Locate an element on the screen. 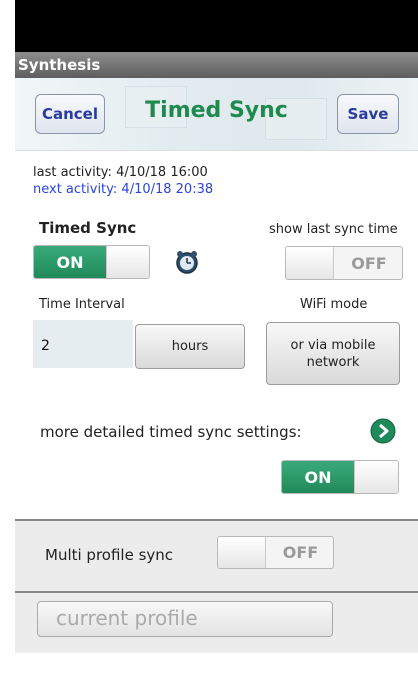  interval-input: 2 is located at coordinates (83, 344).